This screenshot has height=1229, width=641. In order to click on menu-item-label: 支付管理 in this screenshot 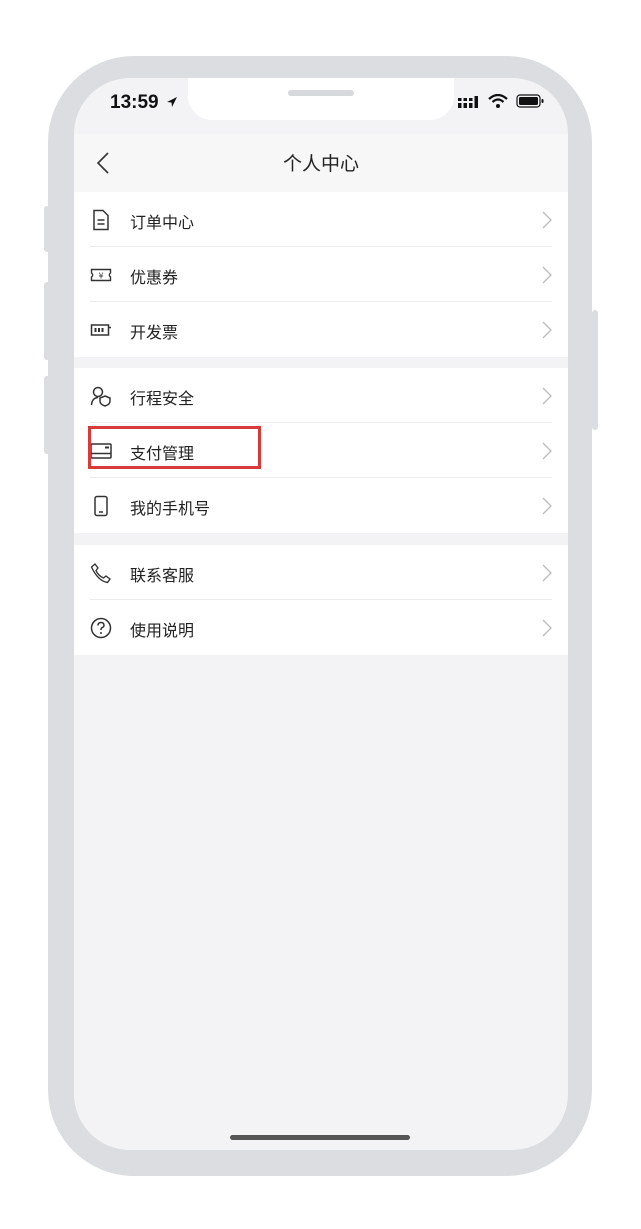, I will do `click(162, 453)`.